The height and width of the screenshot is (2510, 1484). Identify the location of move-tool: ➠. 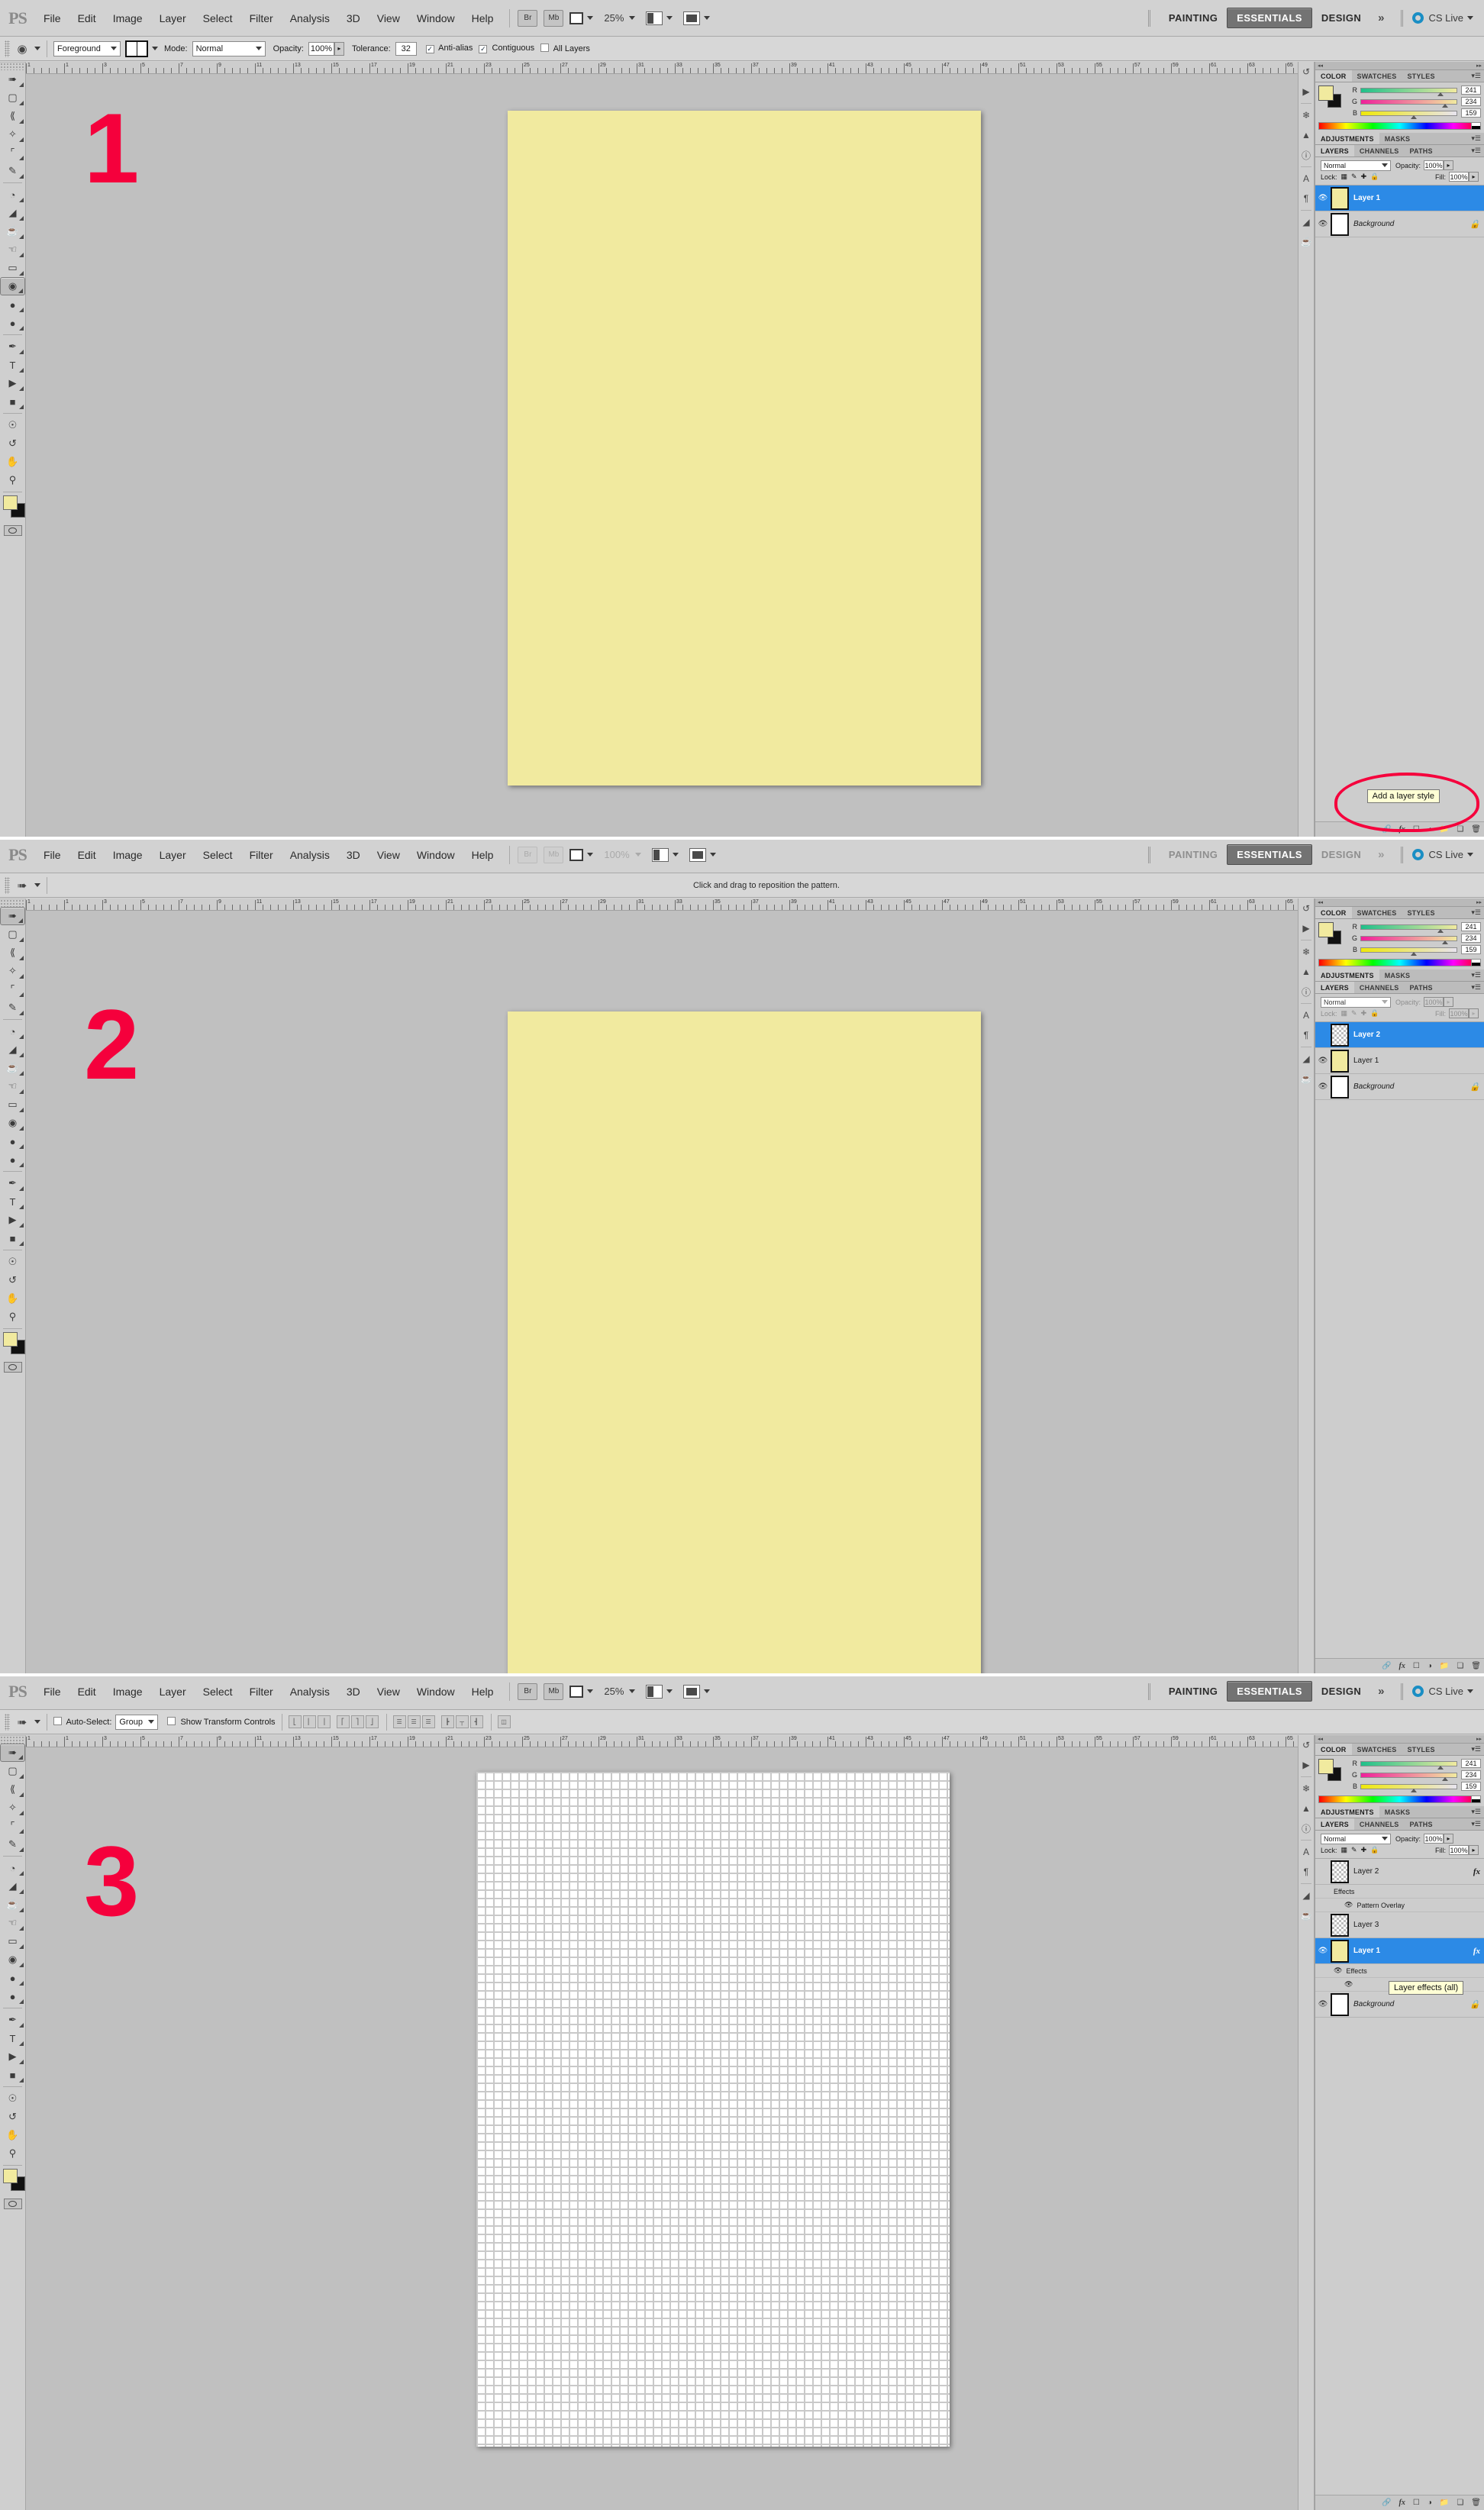
(12, 1753).